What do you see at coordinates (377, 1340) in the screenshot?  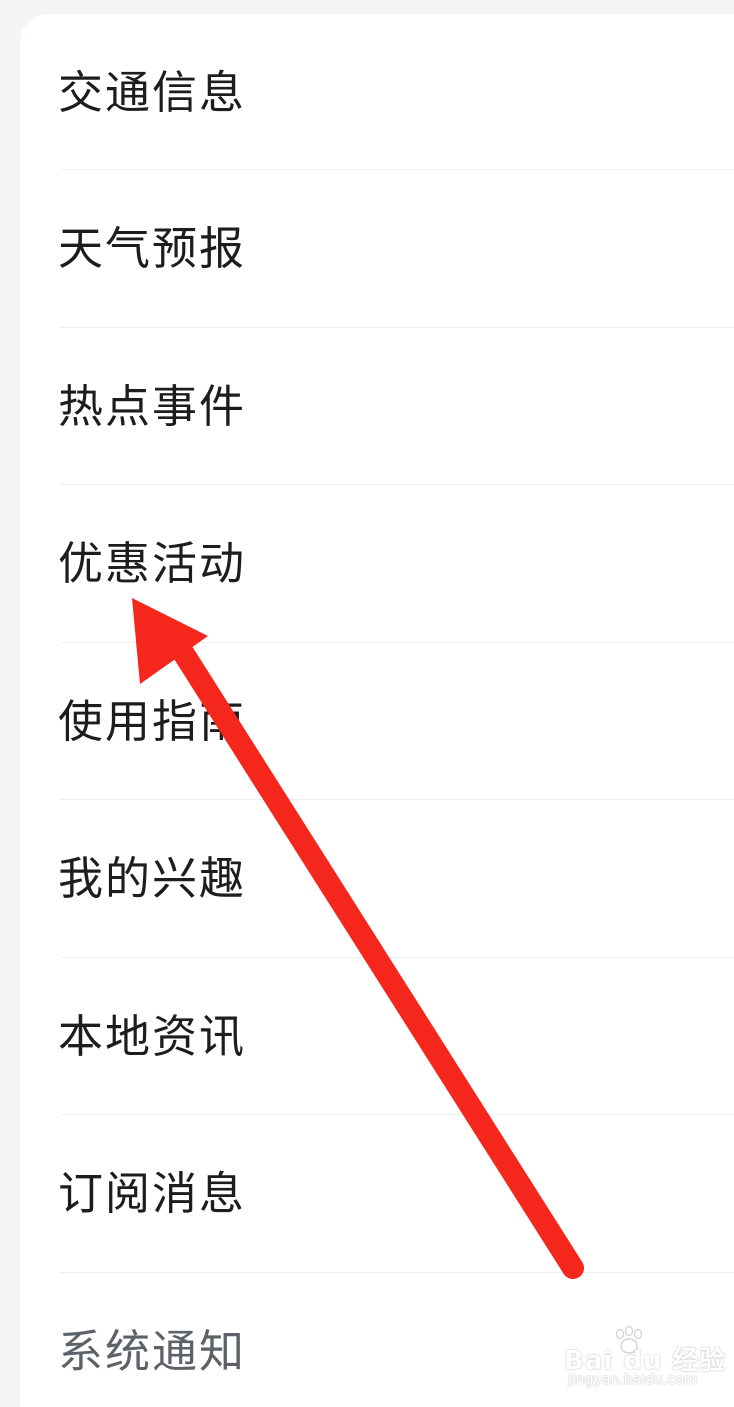 I see `menu-item-system-notifications: 系统通知` at bounding box center [377, 1340].